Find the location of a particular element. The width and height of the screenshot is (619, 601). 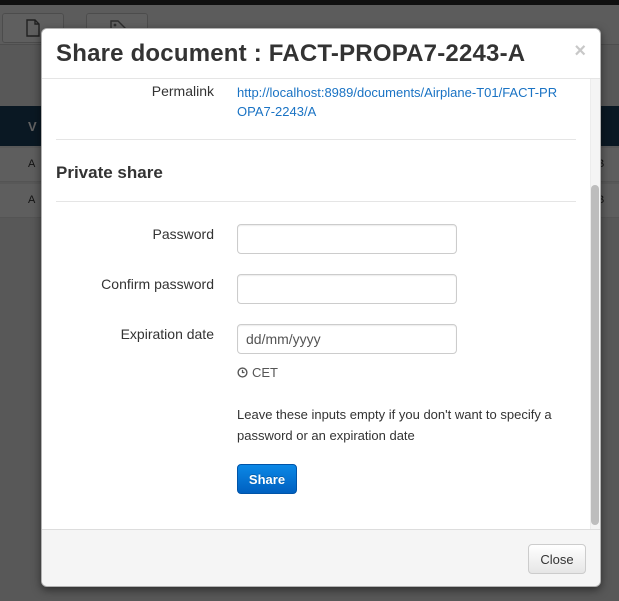

permalink-label: Permalink is located at coordinates (182, 91).